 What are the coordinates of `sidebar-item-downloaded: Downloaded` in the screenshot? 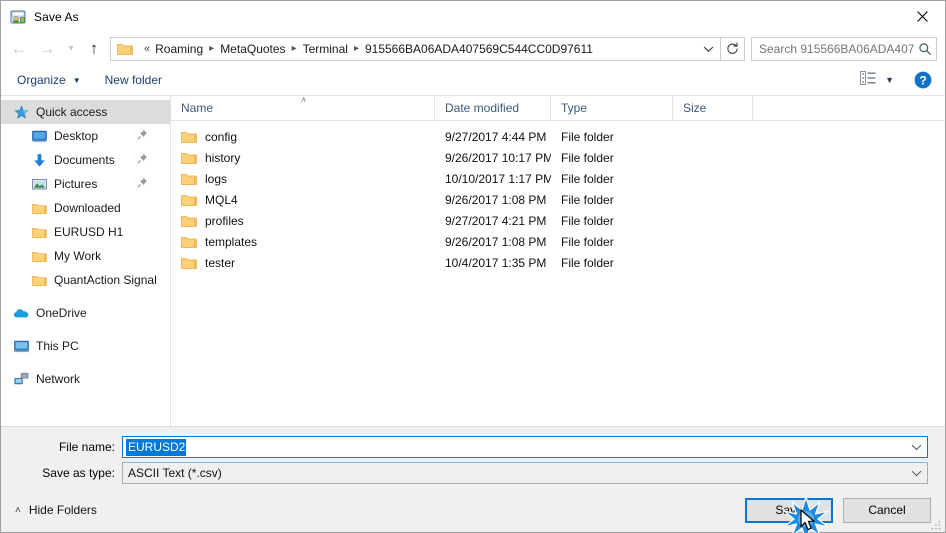 It's located at (85, 208).